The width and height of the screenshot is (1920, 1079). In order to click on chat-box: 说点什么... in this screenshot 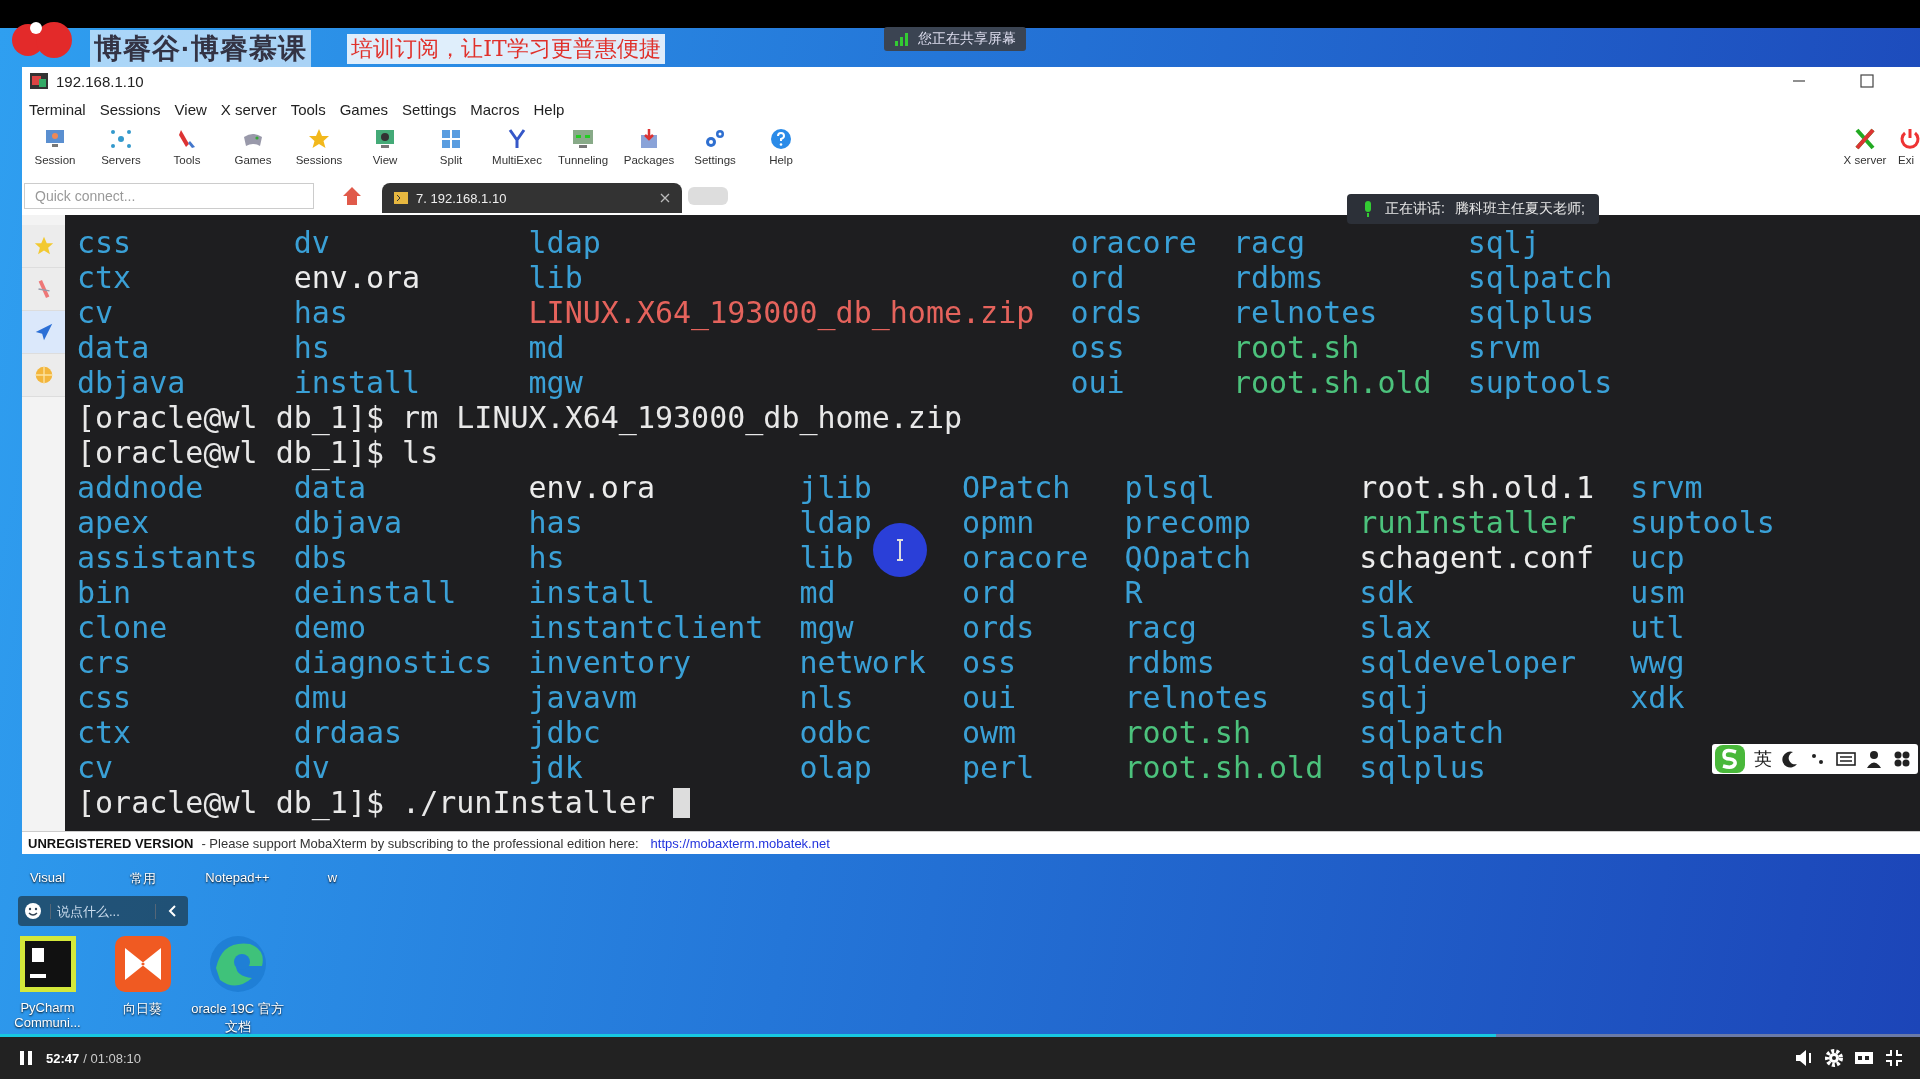, I will do `click(103, 911)`.